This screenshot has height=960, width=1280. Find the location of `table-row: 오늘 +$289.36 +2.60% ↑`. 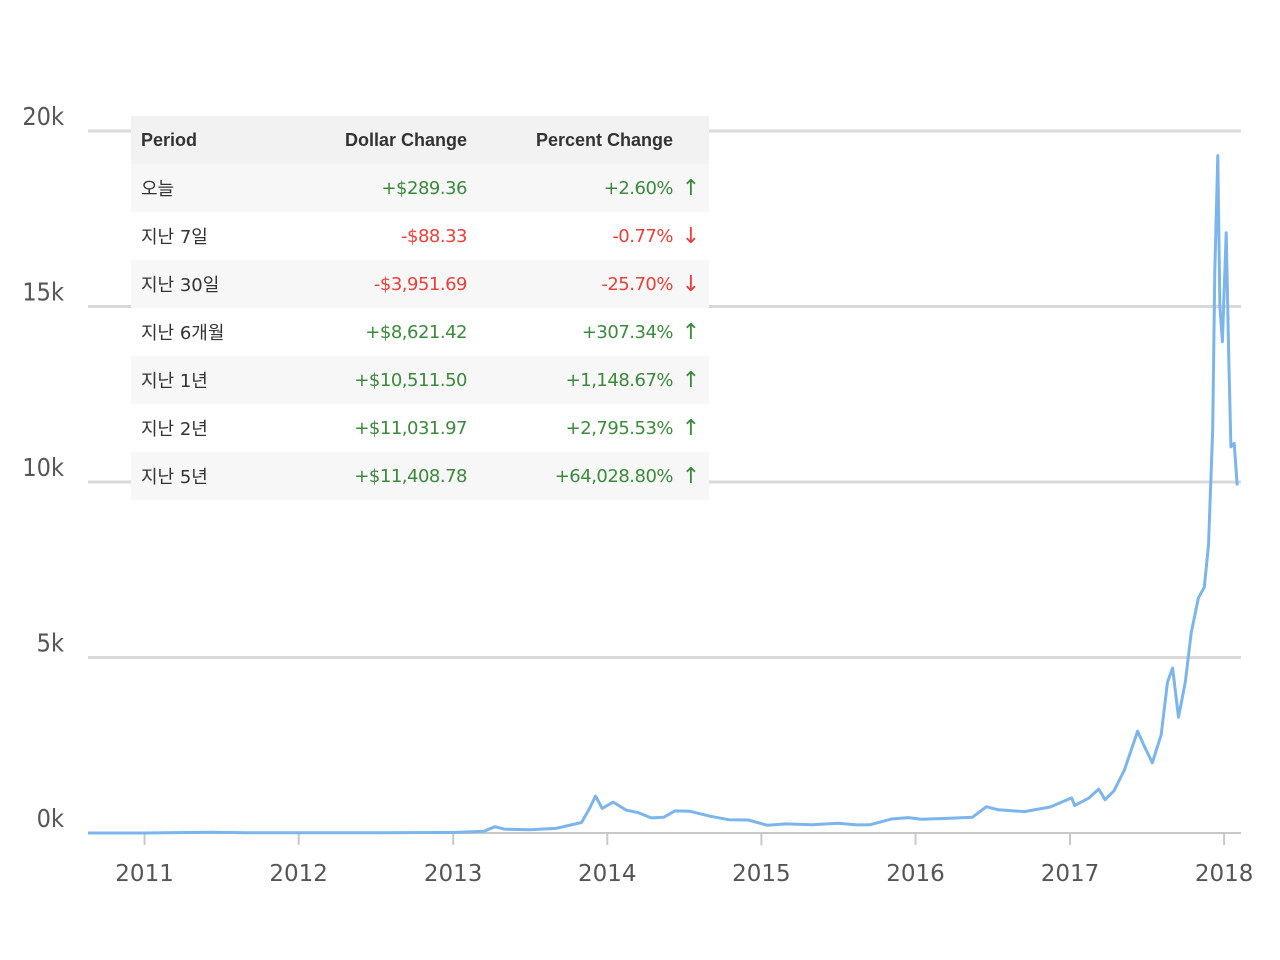

table-row: 오늘 +$289.36 +2.60% ↑ is located at coordinates (420, 188).